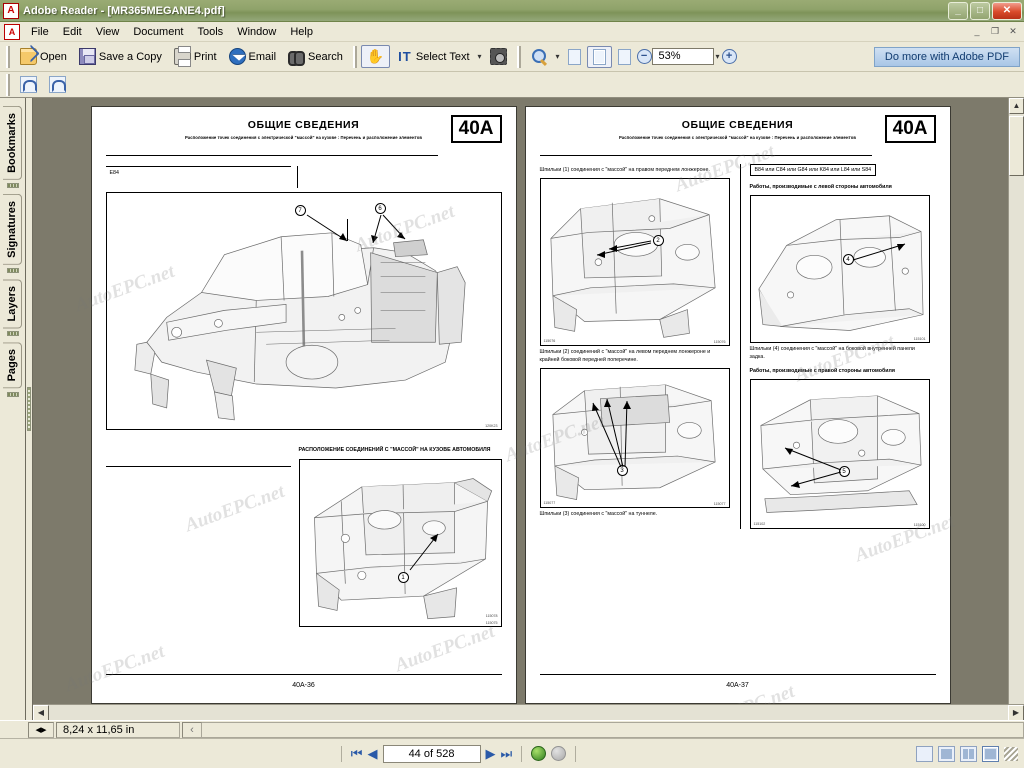 The height and width of the screenshot is (768, 1024). What do you see at coordinates (958, 10) in the screenshot?
I see `minimize-button: _` at bounding box center [958, 10].